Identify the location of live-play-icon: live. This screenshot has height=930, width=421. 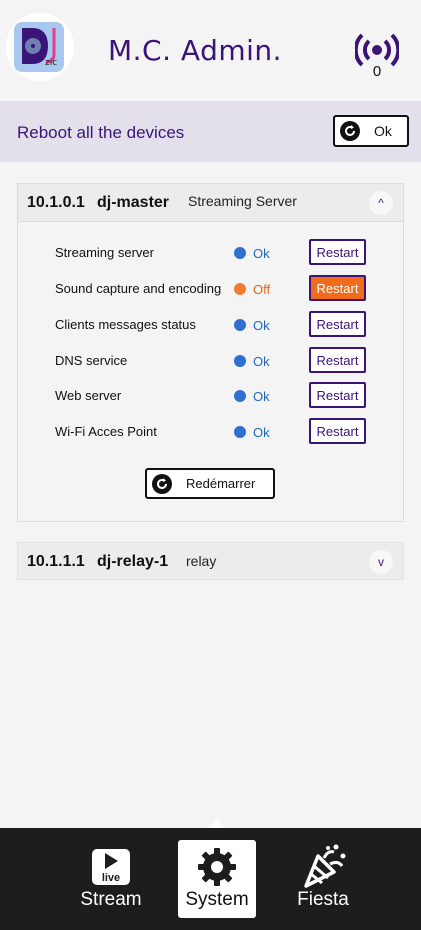
(111, 867).